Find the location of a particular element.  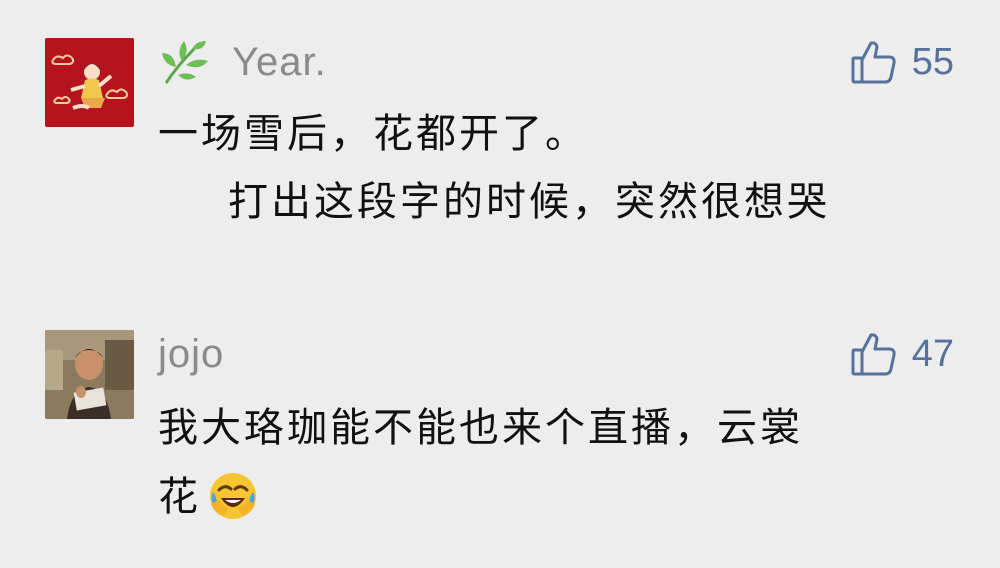

comment-text-line: 一场雪后，花都开了。 is located at coordinates (373, 134).